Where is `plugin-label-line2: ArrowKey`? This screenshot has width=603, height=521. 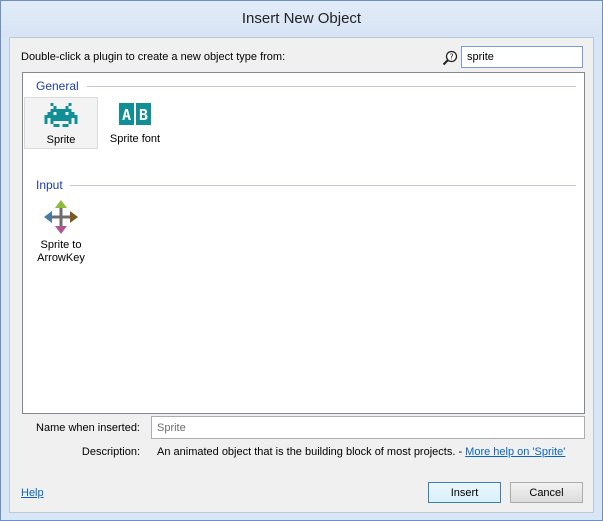 plugin-label-line2: ArrowKey is located at coordinates (61, 258).